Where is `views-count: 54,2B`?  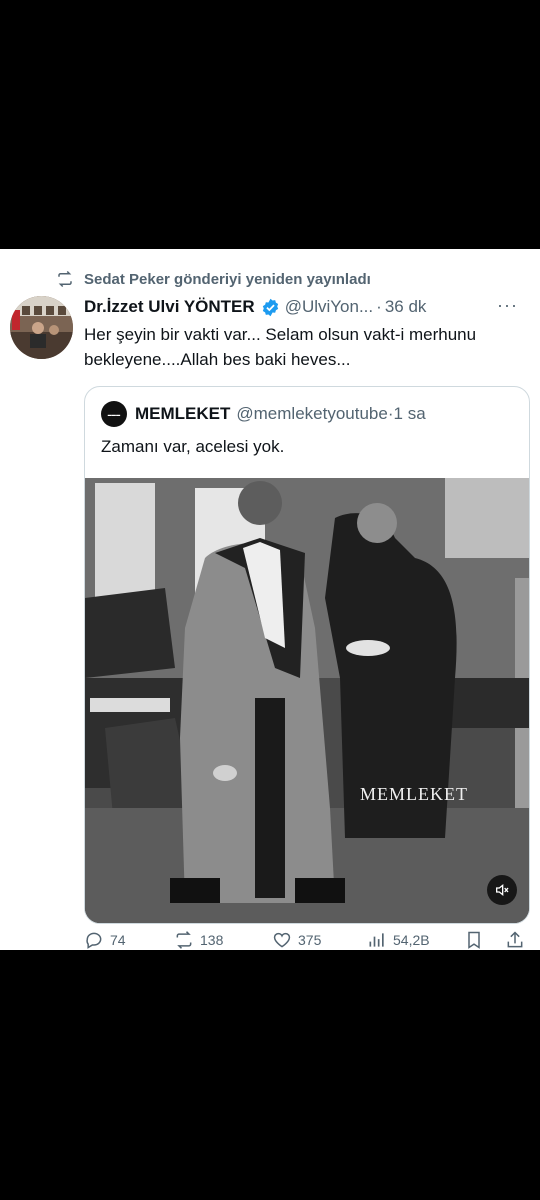 views-count: 54,2B is located at coordinates (411, 940).